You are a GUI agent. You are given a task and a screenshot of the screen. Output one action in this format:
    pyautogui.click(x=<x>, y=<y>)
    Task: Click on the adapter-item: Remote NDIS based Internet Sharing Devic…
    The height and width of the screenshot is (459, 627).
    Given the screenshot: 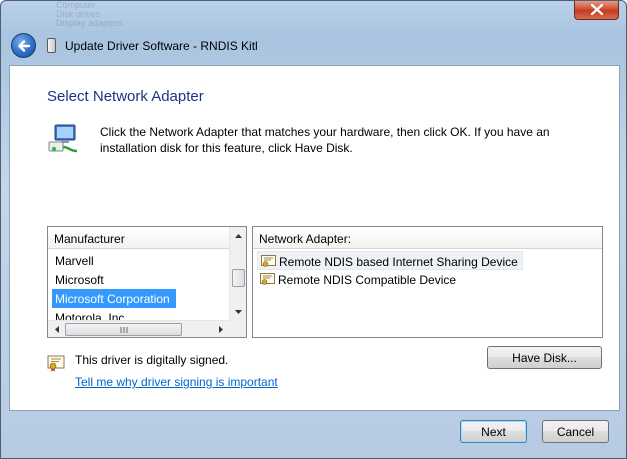 What is the action you would take?
    pyautogui.click(x=390, y=260)
    